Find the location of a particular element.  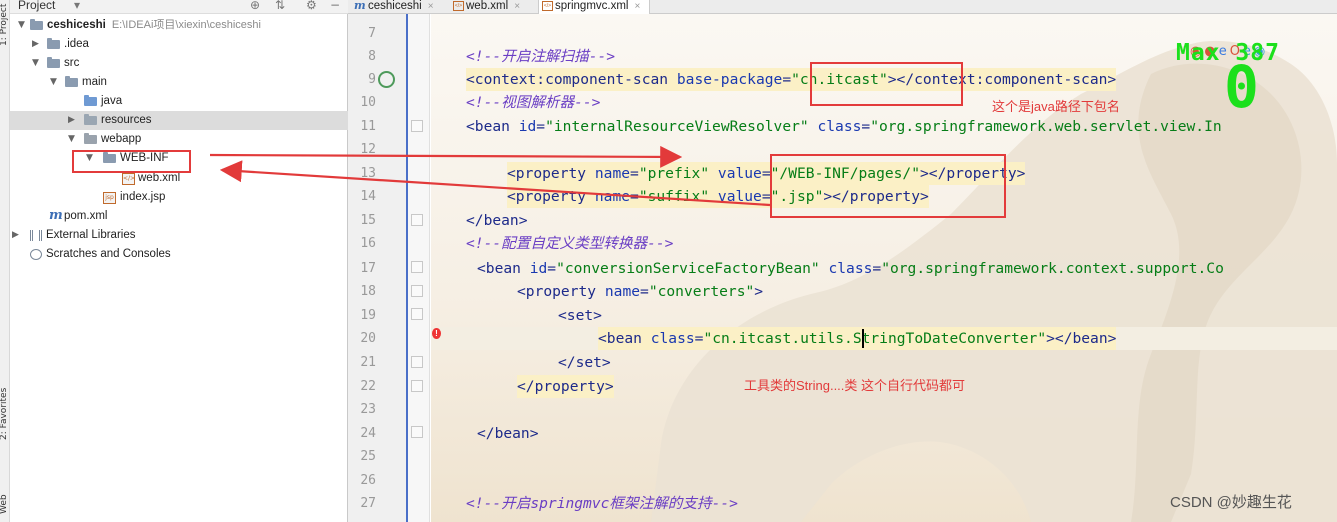

watermark: CSDN @妙趣生花 is located at coordinates (1231, 502).